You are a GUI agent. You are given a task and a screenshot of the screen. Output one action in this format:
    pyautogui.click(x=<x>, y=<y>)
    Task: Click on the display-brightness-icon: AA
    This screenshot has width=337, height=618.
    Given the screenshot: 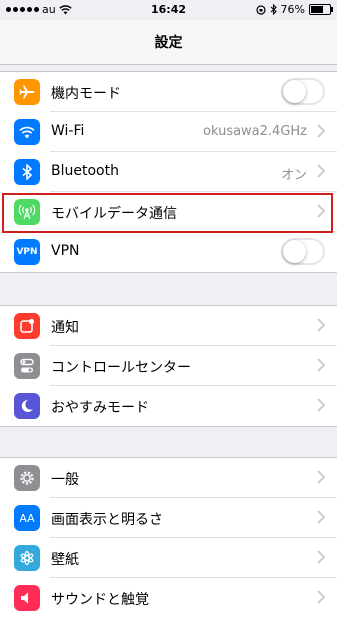 What is the action you would take?
    pyautogui.click(x=27, y=518)
    